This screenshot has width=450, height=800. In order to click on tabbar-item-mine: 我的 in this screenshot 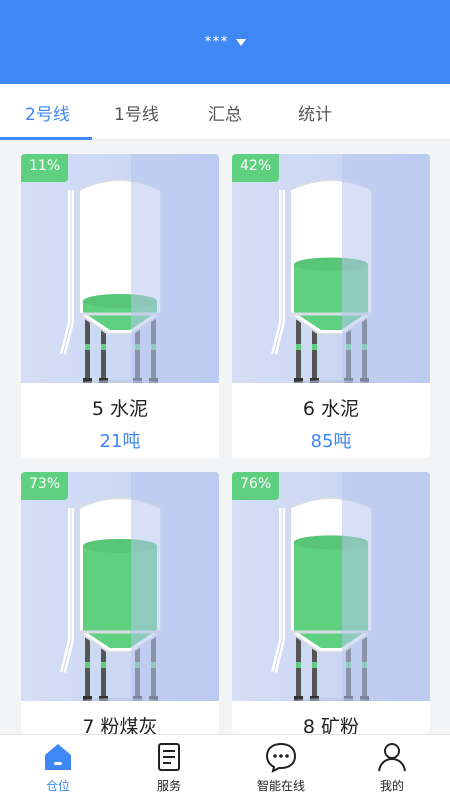, I will do `click(392, 768)`.